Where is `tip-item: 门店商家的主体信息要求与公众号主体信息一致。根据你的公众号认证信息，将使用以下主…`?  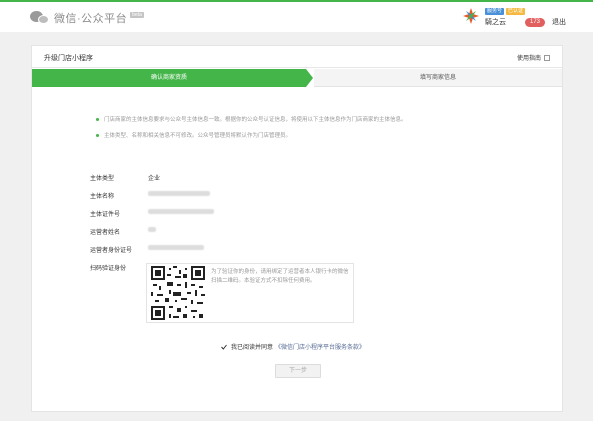
tip-item: 门店商家的主体信息要求与公众号主体信息一致。根据你的公众号认证信息，将使用以下主… is located at coordinates (251, 119).